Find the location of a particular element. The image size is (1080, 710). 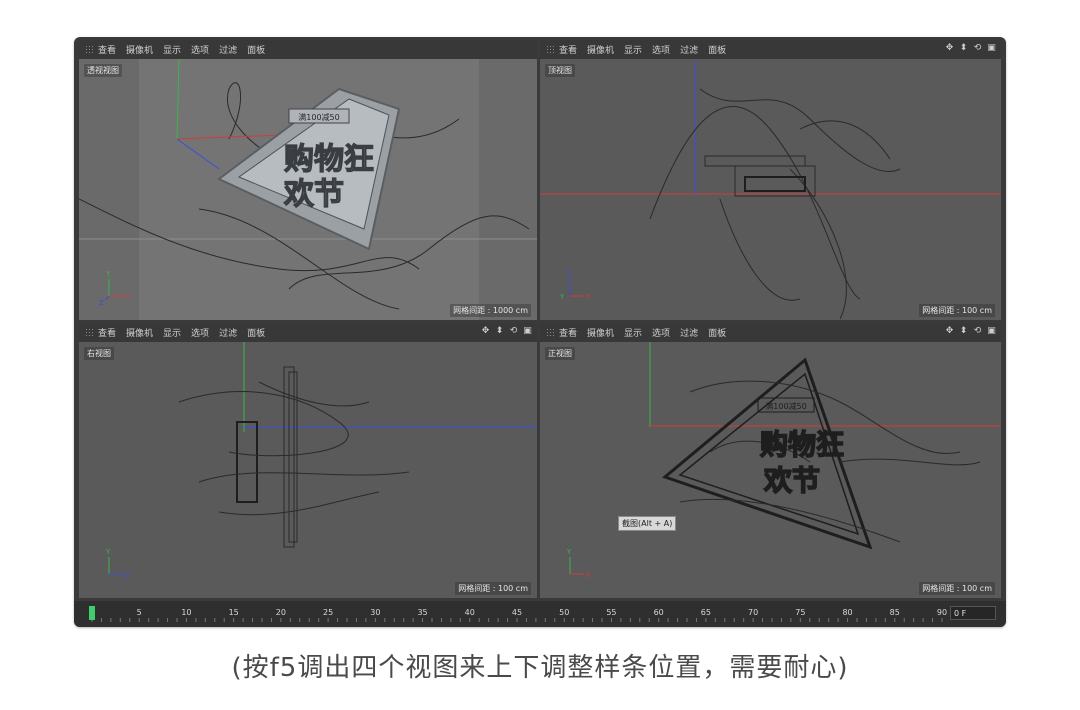

front-logo-line1: 购物狂 is located at coordinates (802, 444).